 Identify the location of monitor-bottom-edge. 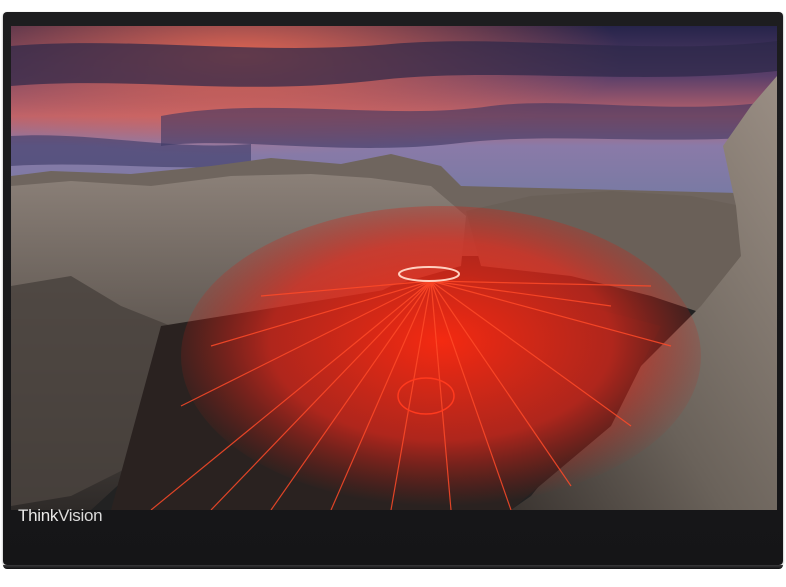
(393, 567).